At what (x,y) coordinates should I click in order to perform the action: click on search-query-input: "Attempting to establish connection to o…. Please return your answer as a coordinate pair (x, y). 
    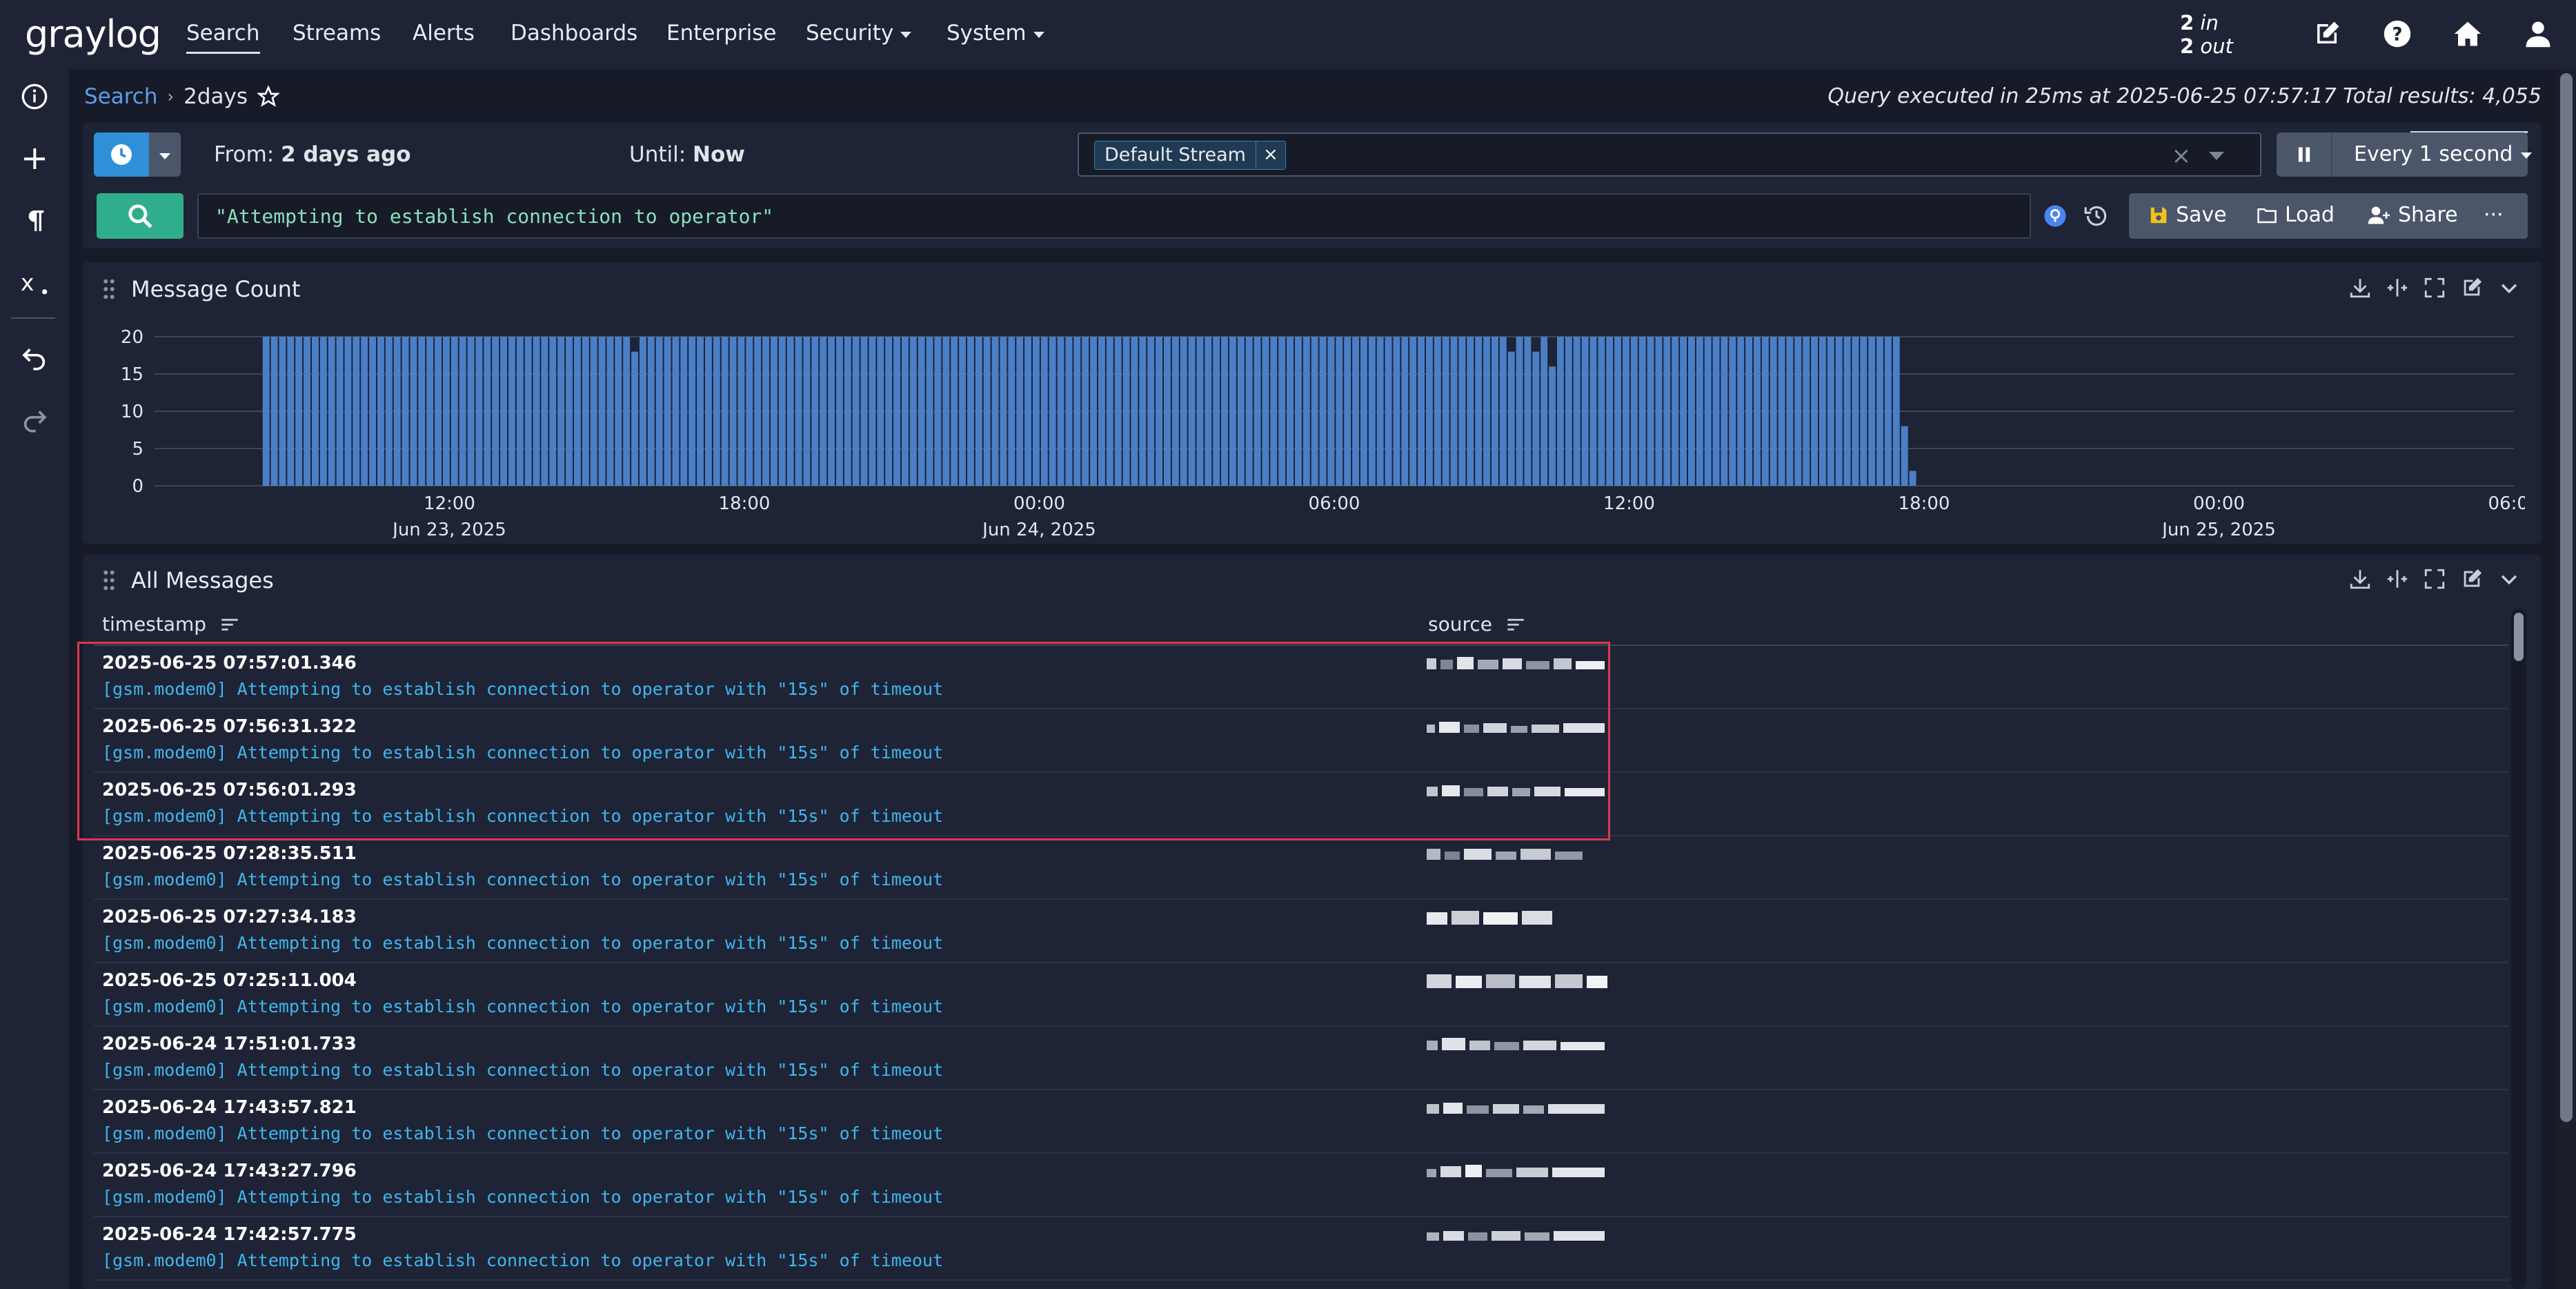
    Looking at the image, I should click on (1114, 216).